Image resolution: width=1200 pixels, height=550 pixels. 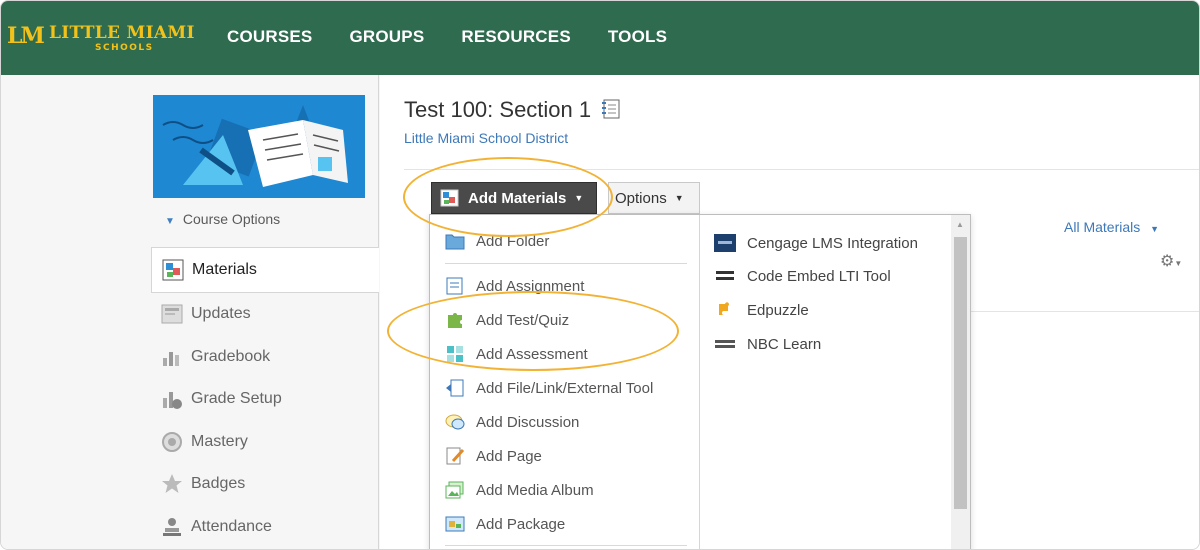 I want to click on options-button: Options ▼, so click(x=654, y=198).